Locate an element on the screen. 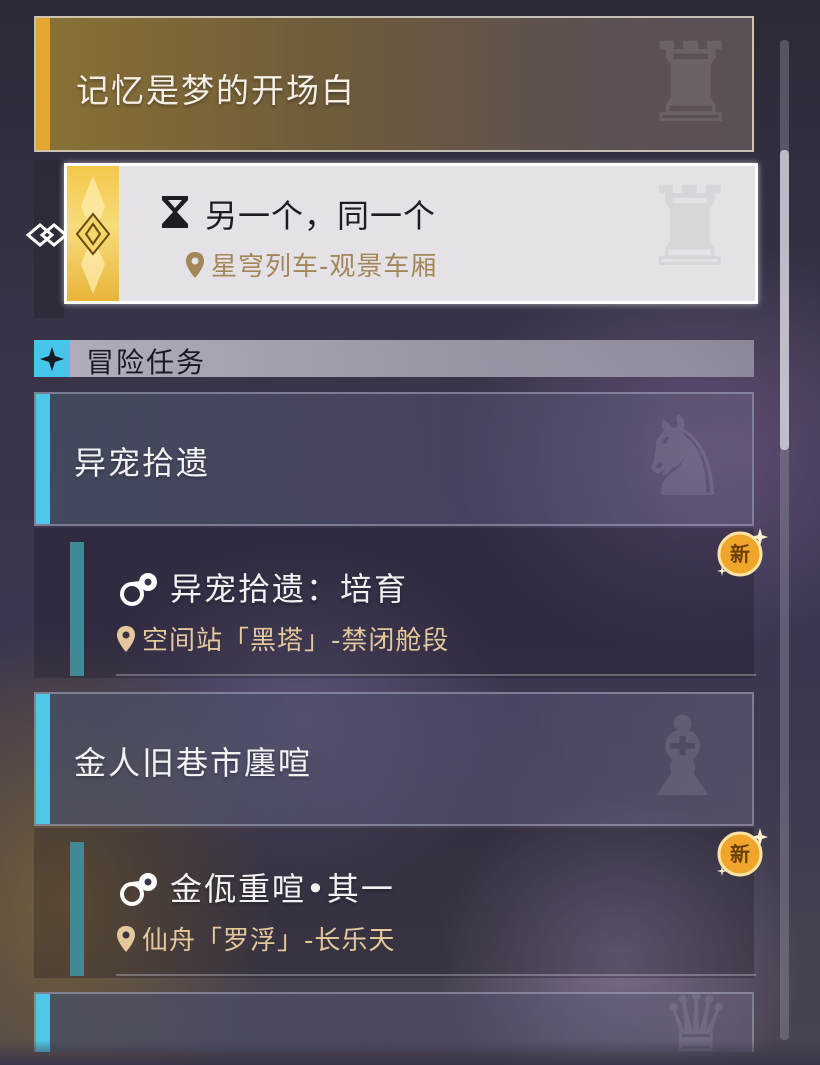 This screenshot has height=1065, width=820. quest-group-header: ♝ 金人旧巷市廛喧 is located at coordinates (394, 759).